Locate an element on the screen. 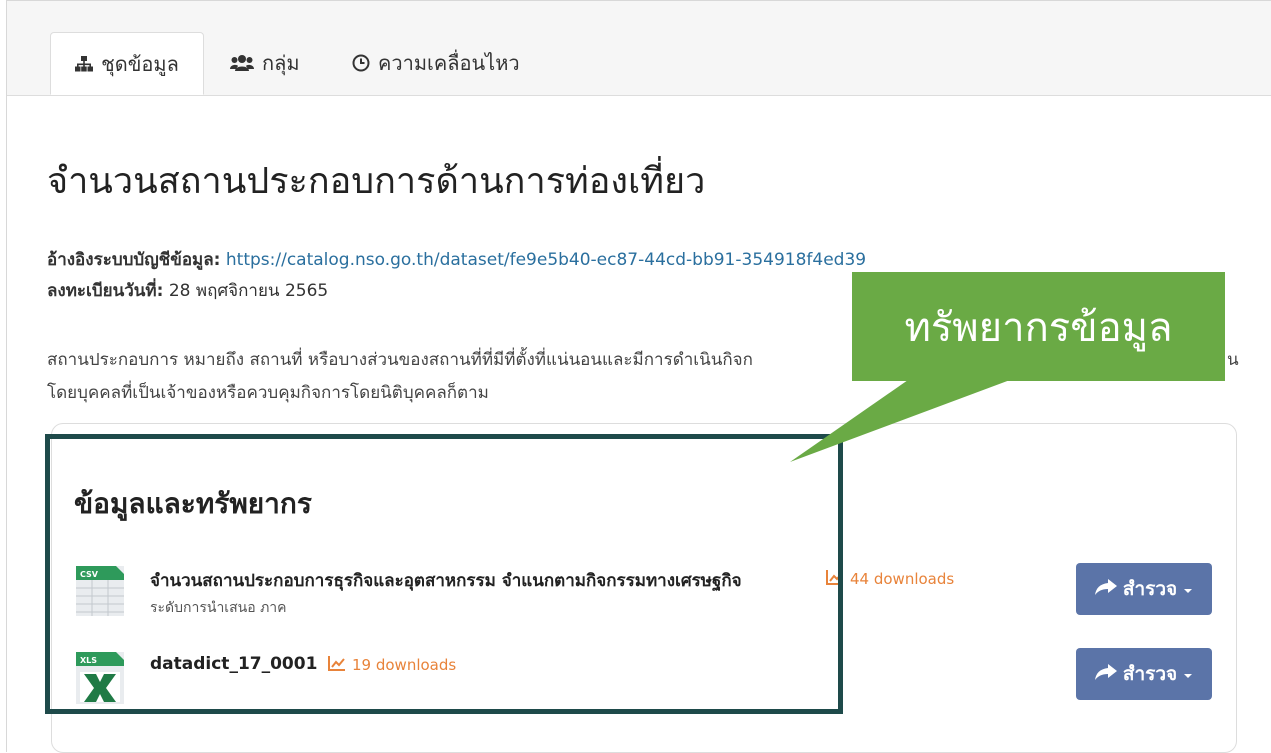  tab-groups: กลุ่ม is located at coordinates (265, 63).